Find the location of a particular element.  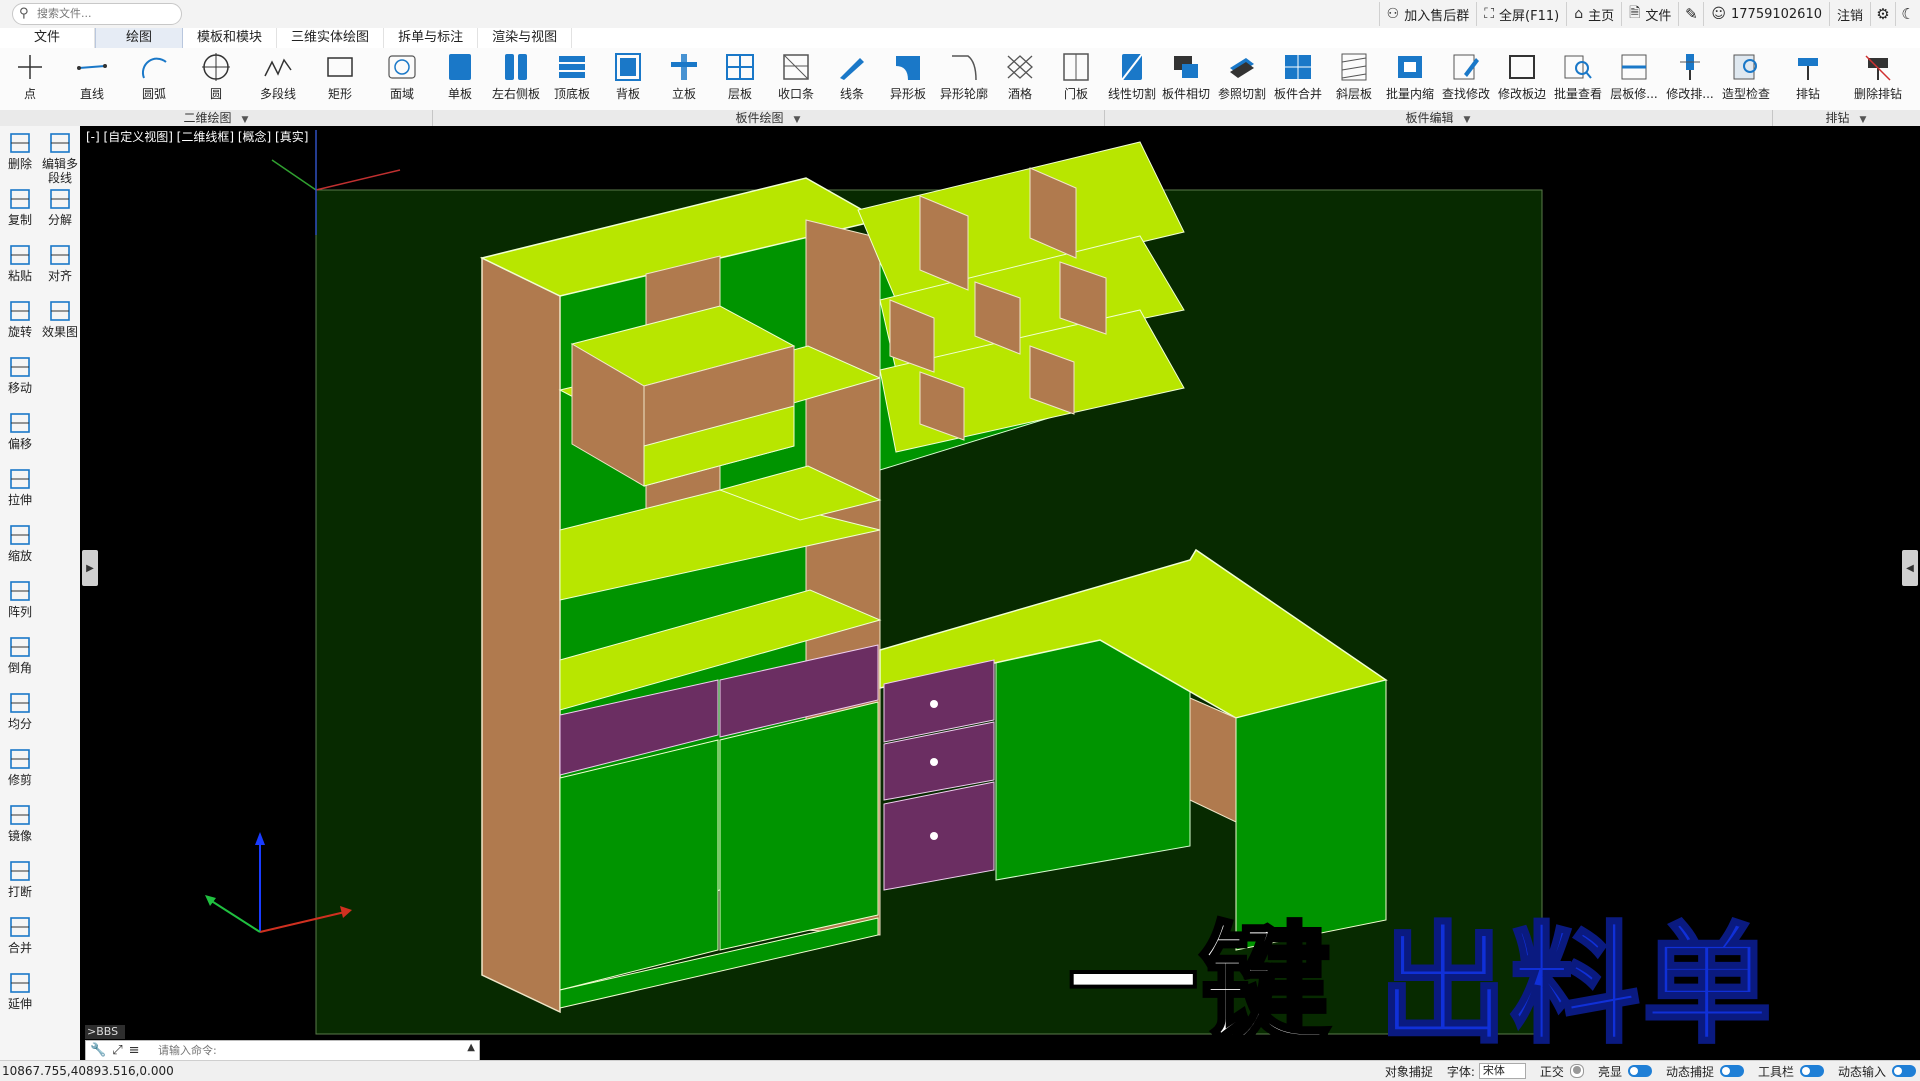

wrench-icon: 🔧 is located at coordinates (101, 1050).